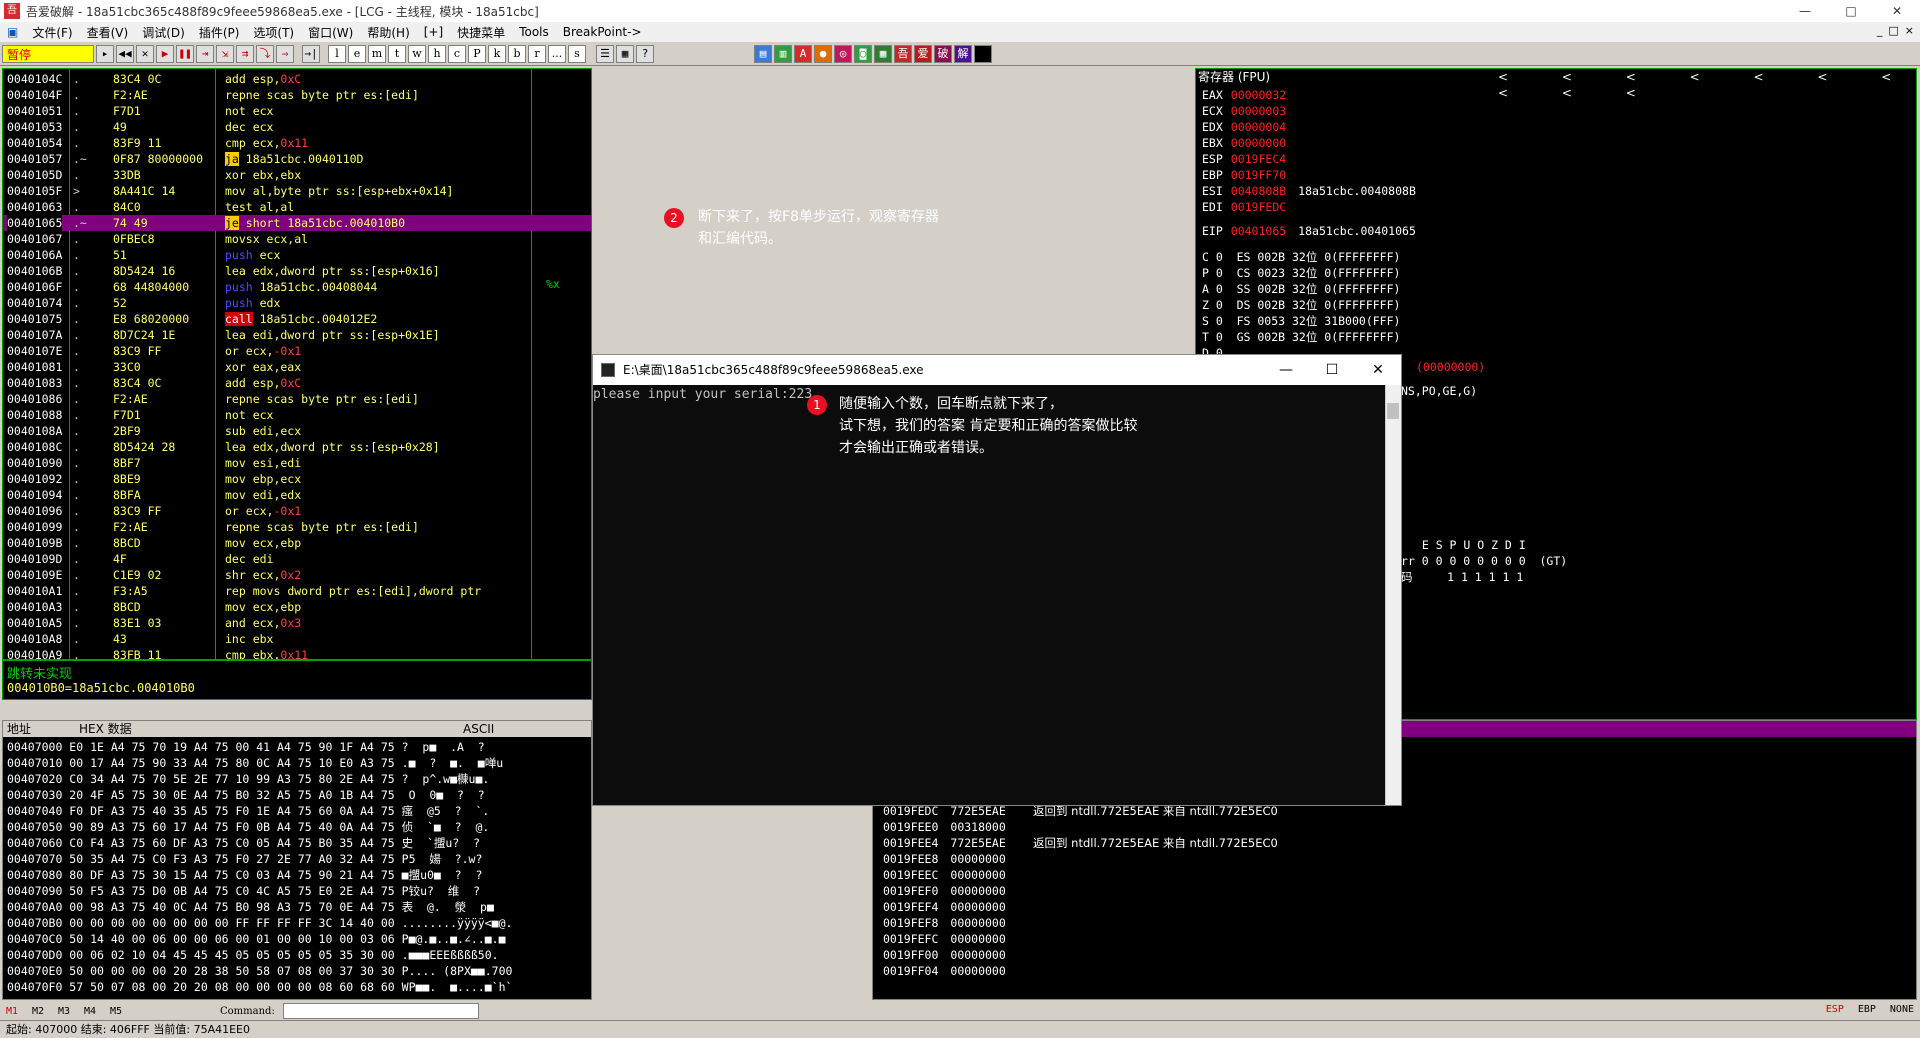  Describe the element at coordinates (1867, 1009) in the screenshot. I see `ebp-toggle: EBP` at that location.